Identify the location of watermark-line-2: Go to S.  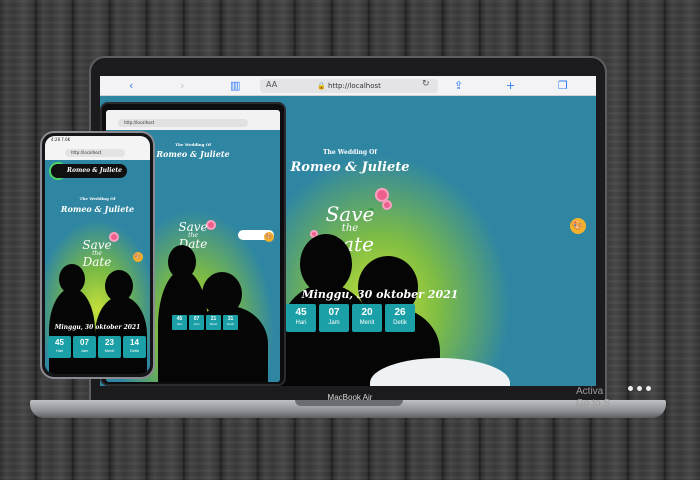
(593, 403).